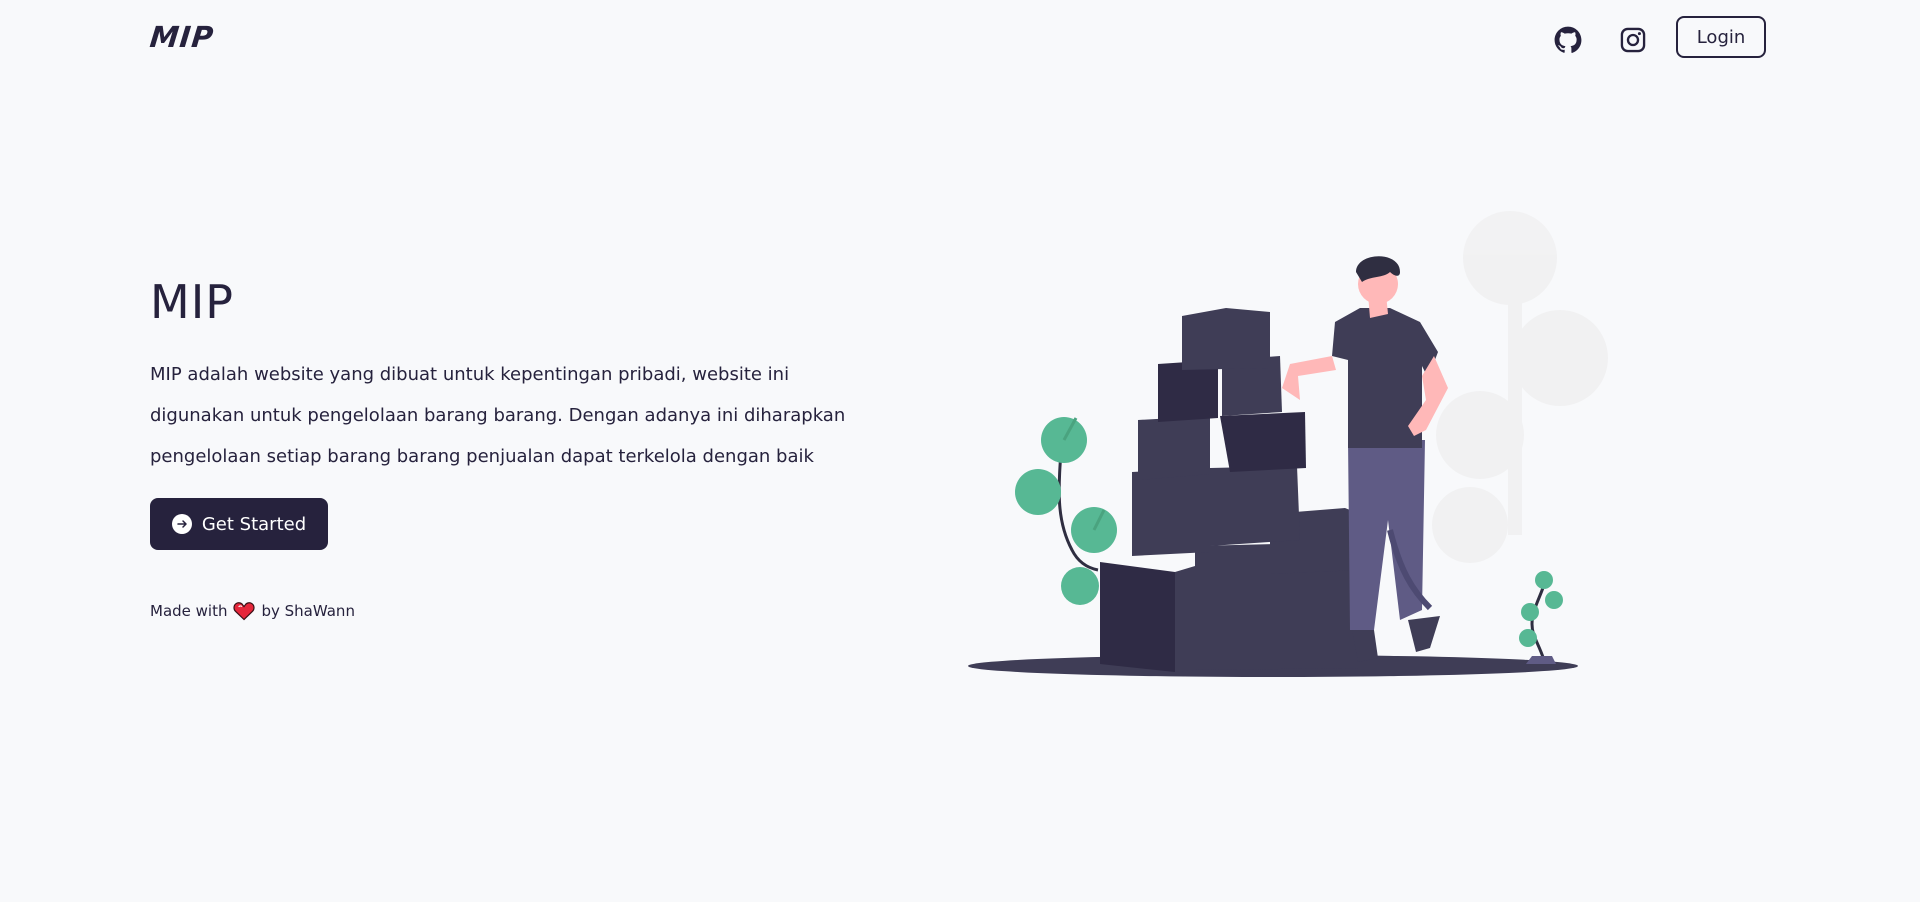 The height and width of the screenshot is (902, 1920). I want to click on github-link, so click(1568, 40).